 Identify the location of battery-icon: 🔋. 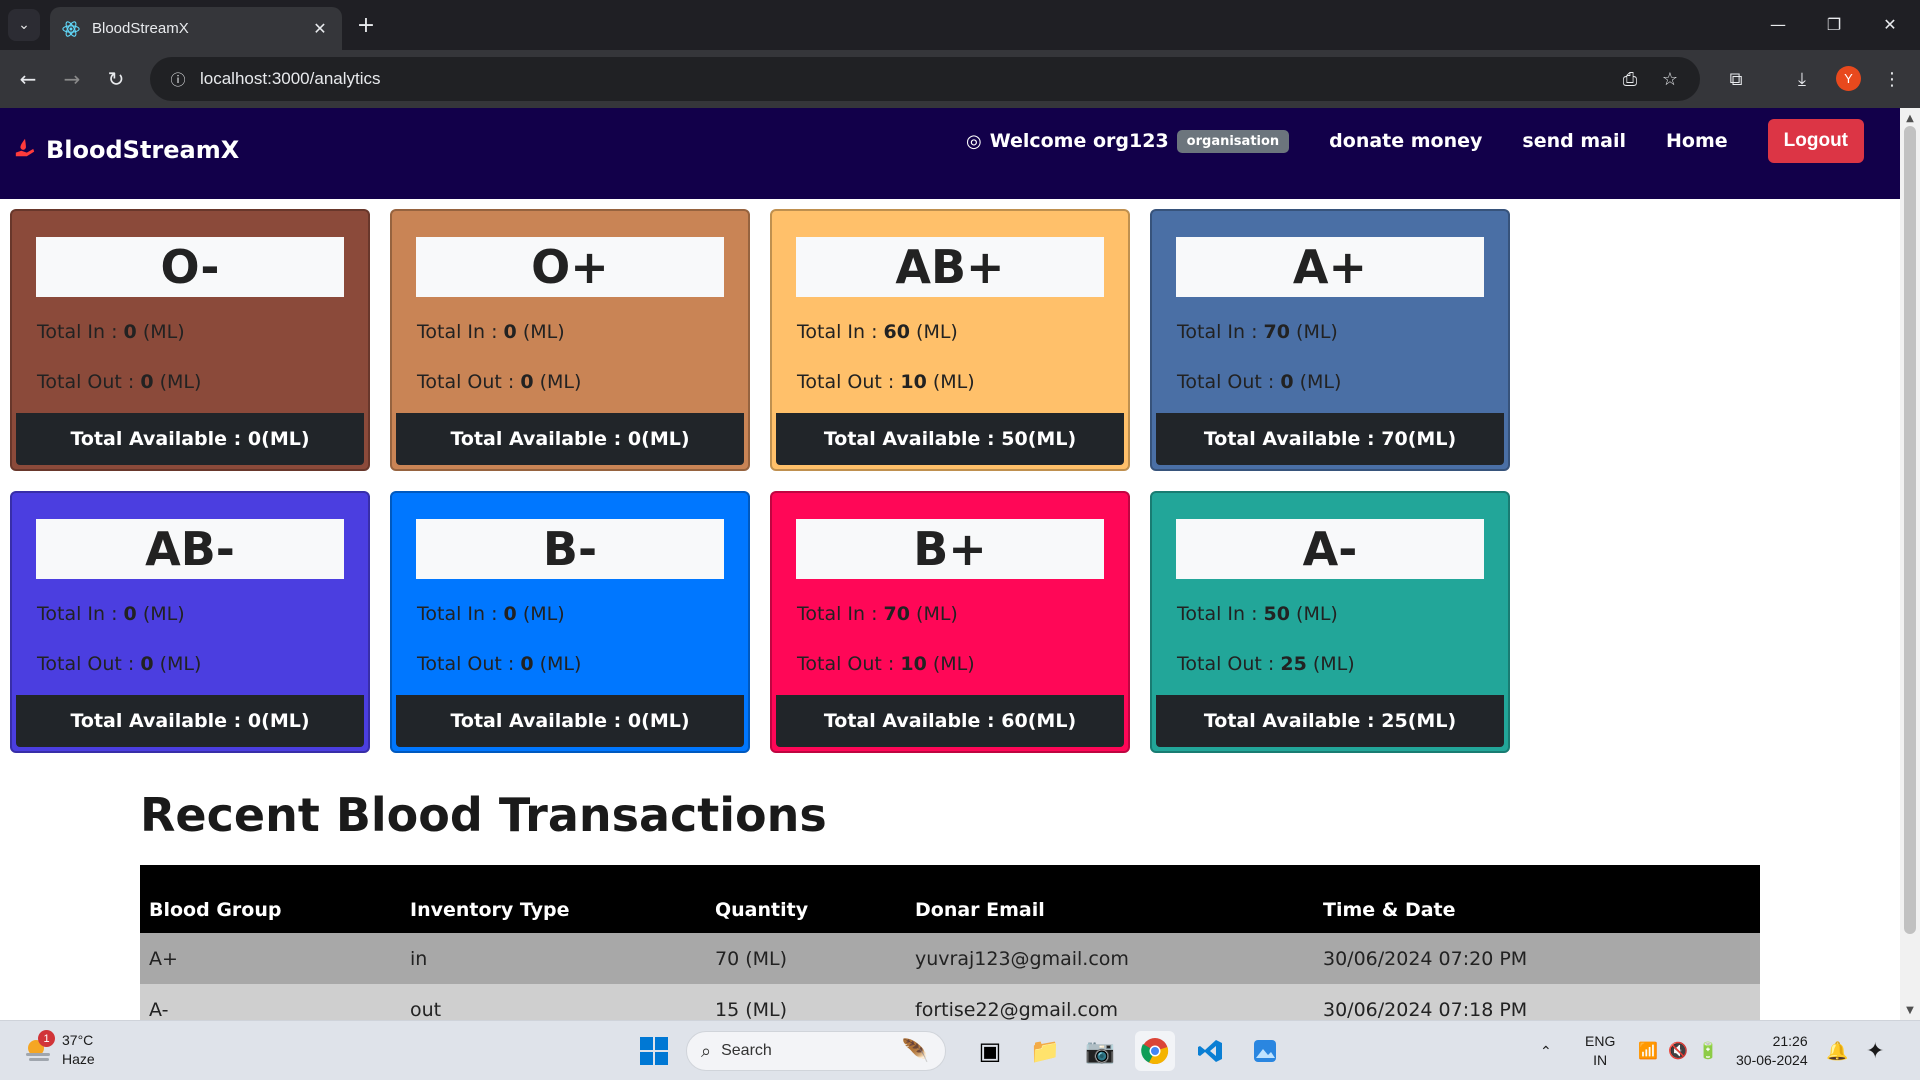
(1708, 1050).